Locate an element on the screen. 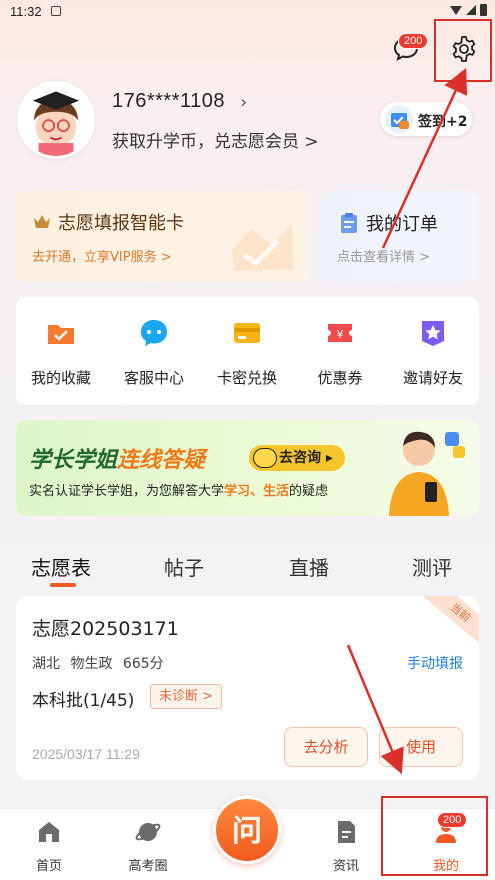 This screenshot has height=880, width=495. planet-icon is located at coordinates (148, 832).